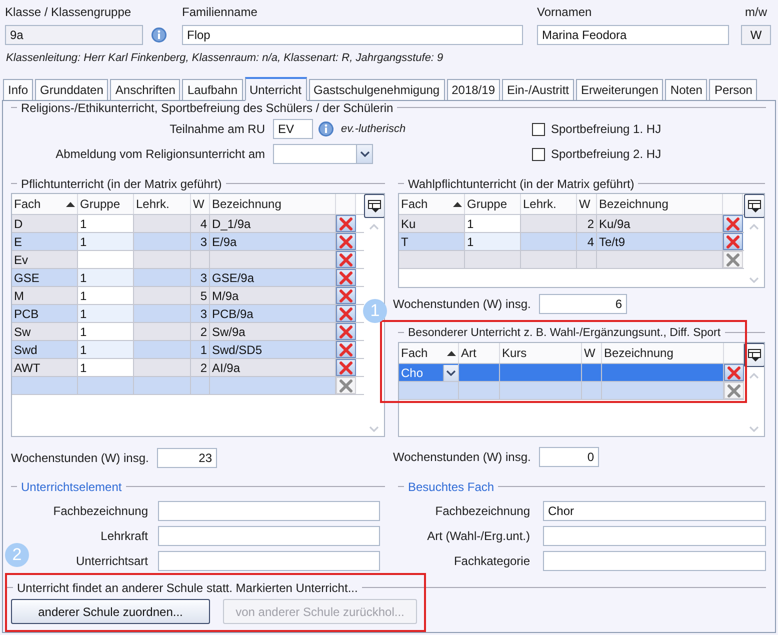 The height and width of the screenshot is (635, 778). What do you see at coordinates (620, 89) in the screenshot?
I see `tab: Erweiterungen` at bounding box center [620, 89].